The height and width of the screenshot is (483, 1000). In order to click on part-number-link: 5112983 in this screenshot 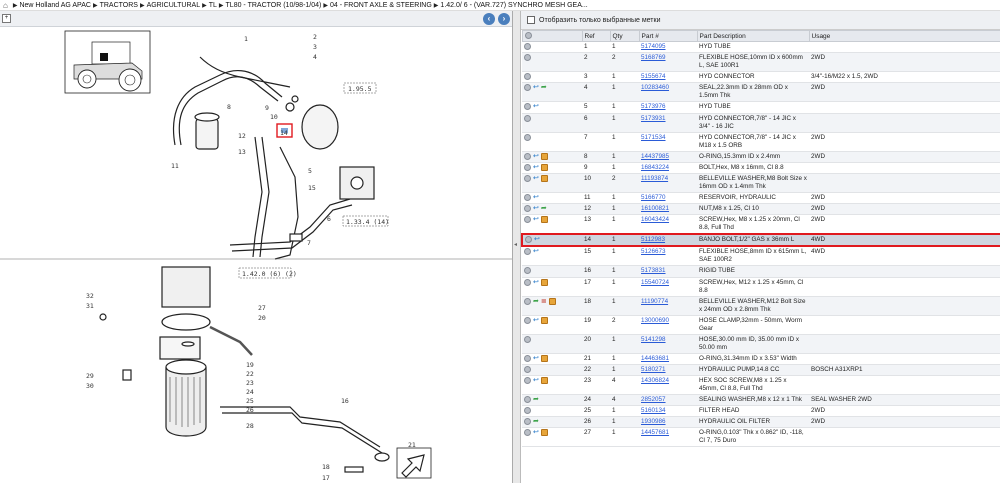, I will do `click(653, 239)`.